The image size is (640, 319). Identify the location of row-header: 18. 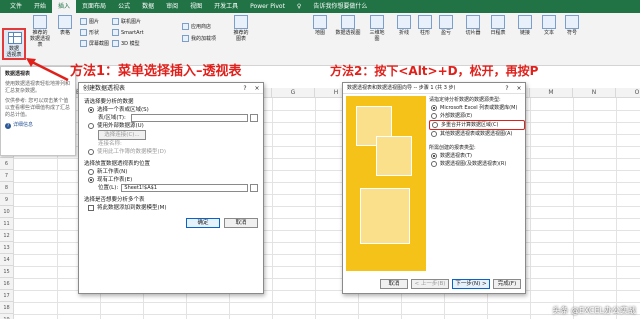
(7, 308).